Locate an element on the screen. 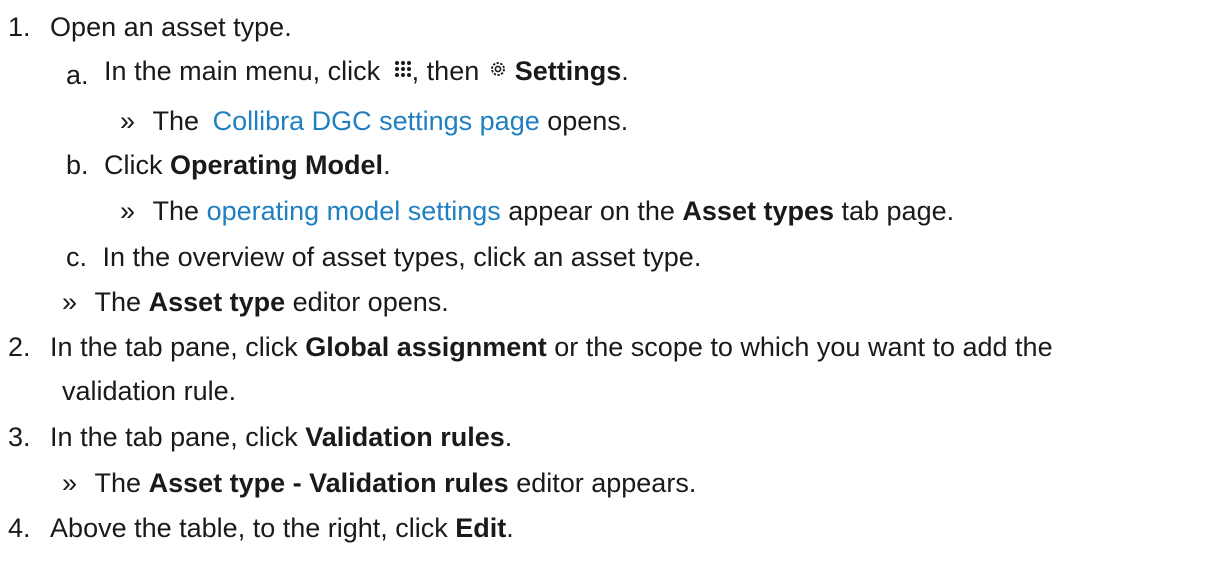 This screenshot has width=1220, height=563. substep-letter: b. is located at coordinates (77, 165).